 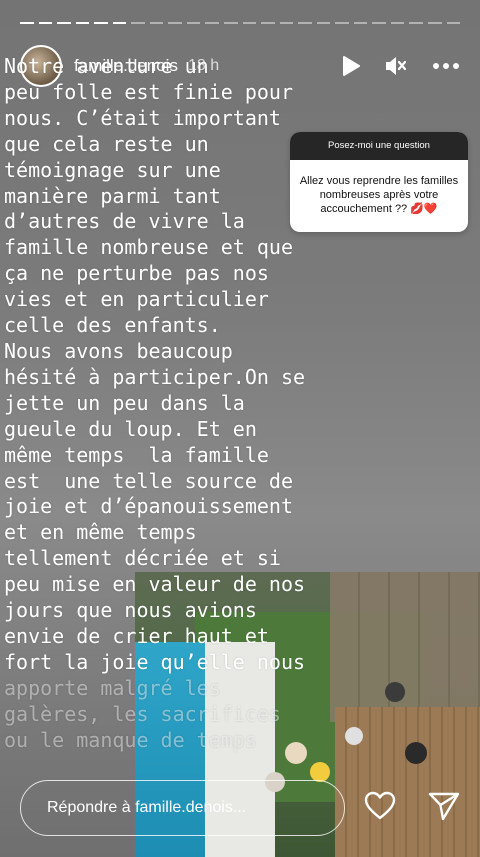 What do you see at coordinates (112, 687) in the screenshot?
I see `story-line: apporte malgré les` at bounding box center [112, 687].